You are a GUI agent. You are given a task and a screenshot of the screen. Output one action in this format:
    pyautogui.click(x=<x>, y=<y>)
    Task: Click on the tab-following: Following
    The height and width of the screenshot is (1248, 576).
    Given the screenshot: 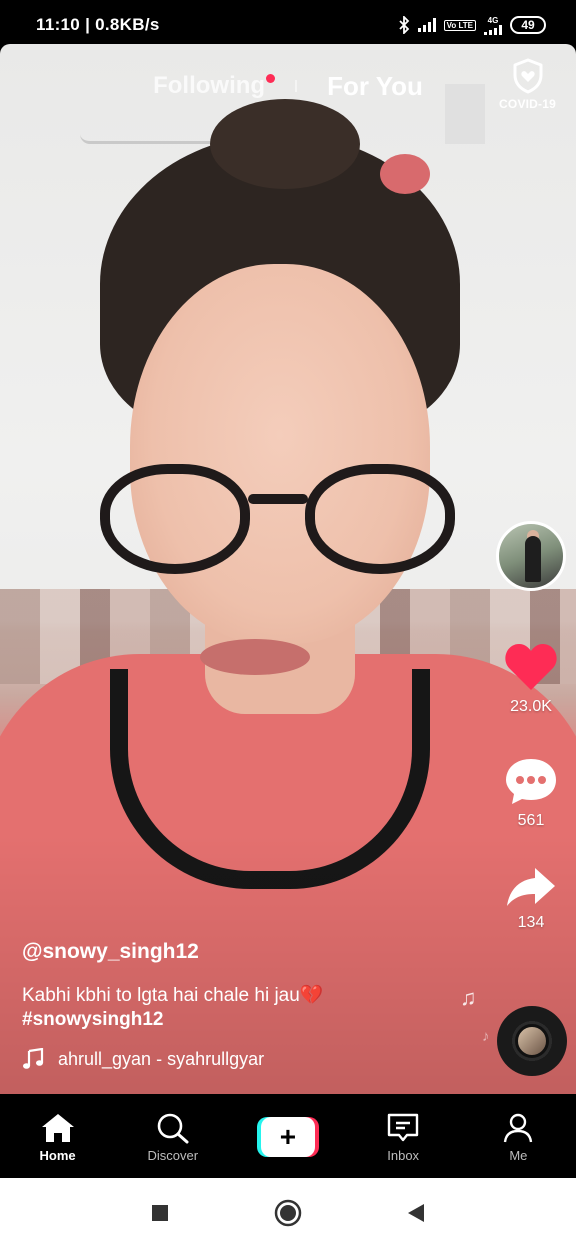 What is the action you would take?
    pyautogui.click(x=214, y=86)
    